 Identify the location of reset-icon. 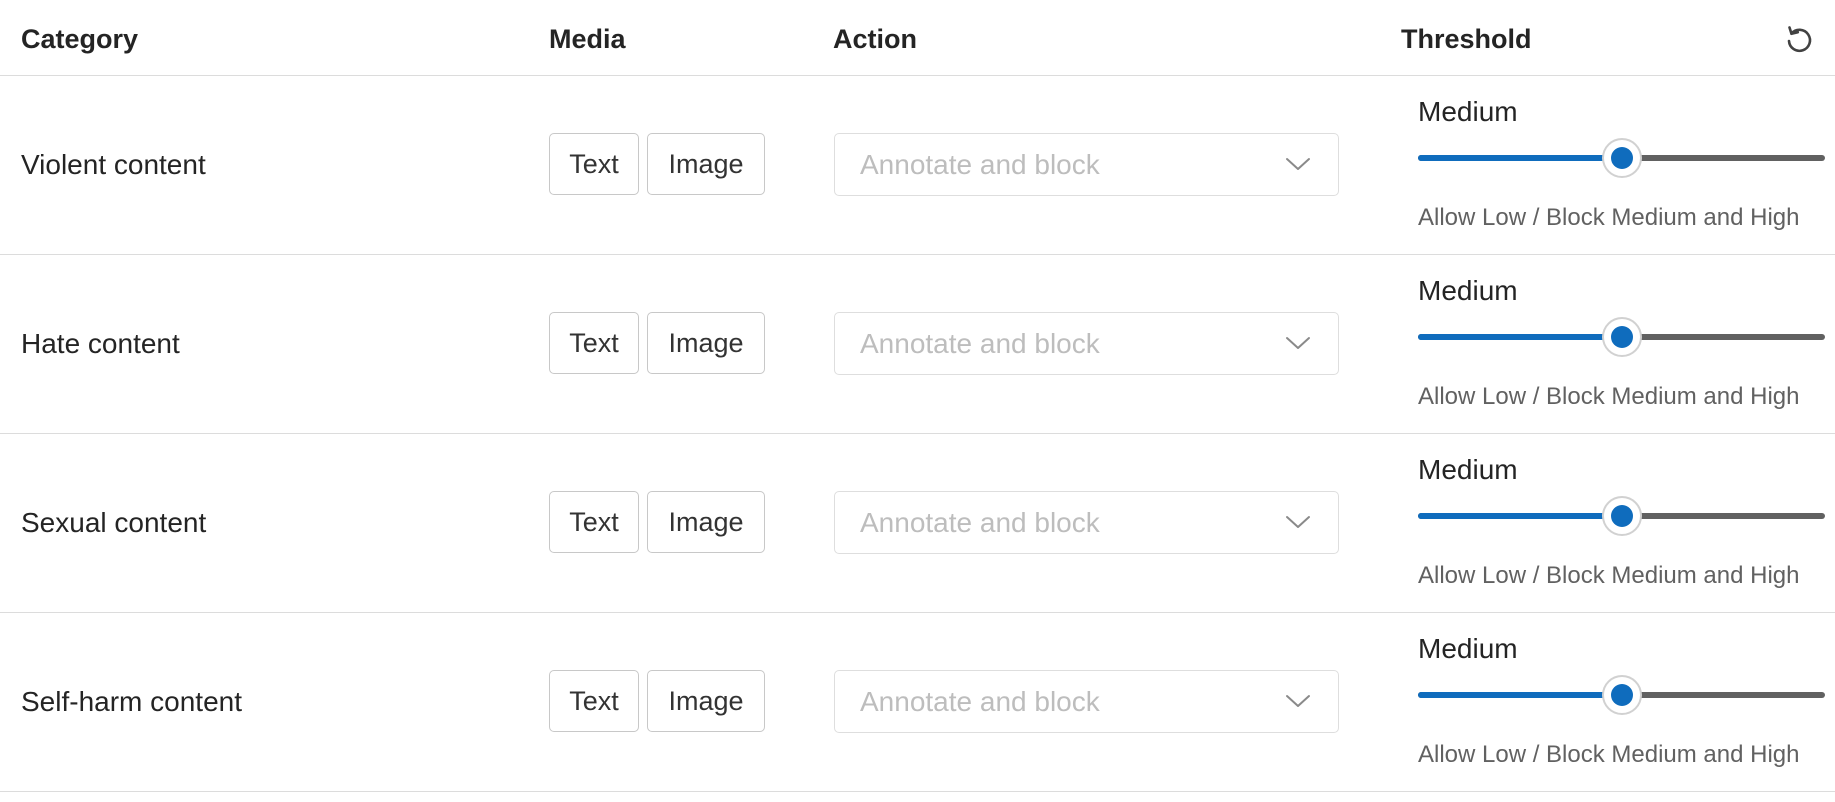
(1799, 39).